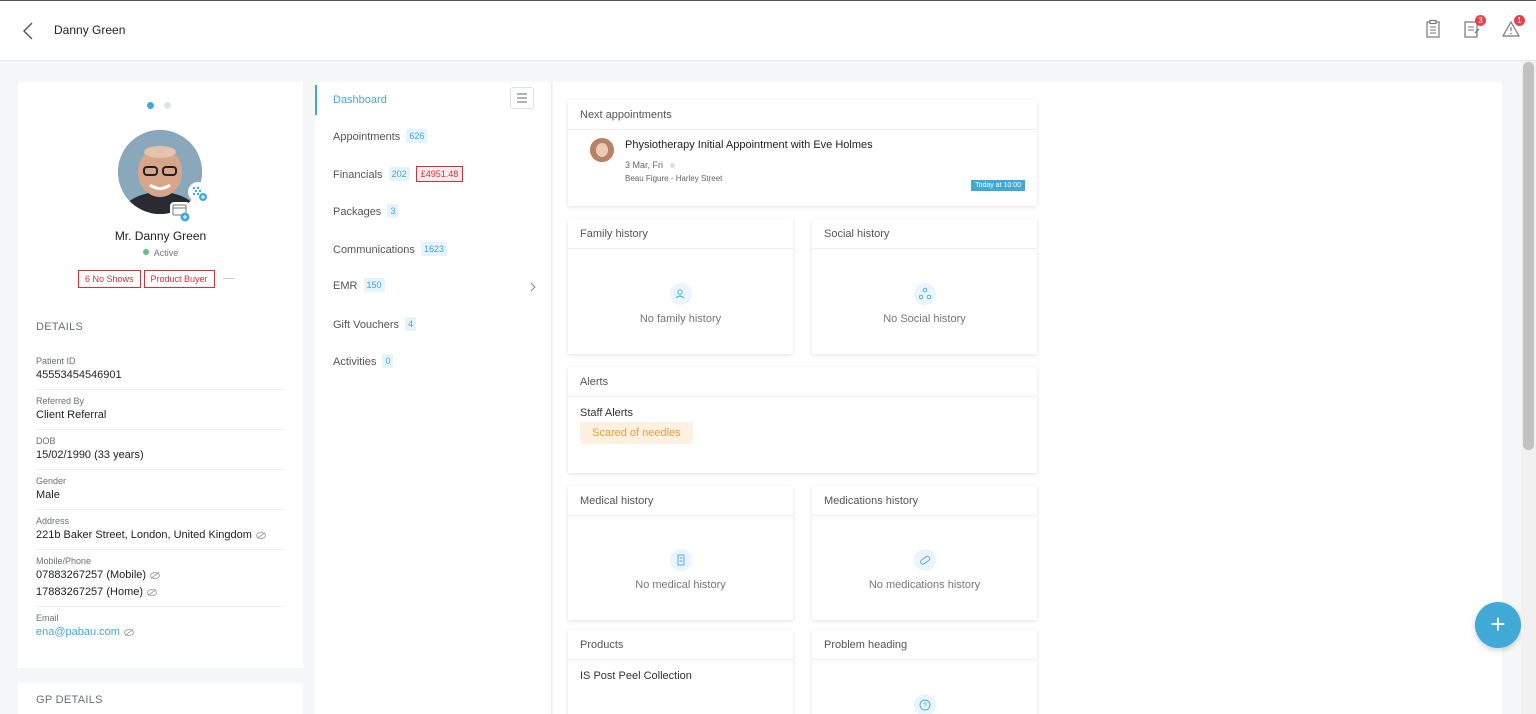 This screenshot has height=714, width=1536. Describe the element at coordinates (924, 560) in the screenshot. I see `pills-icon` at that location.